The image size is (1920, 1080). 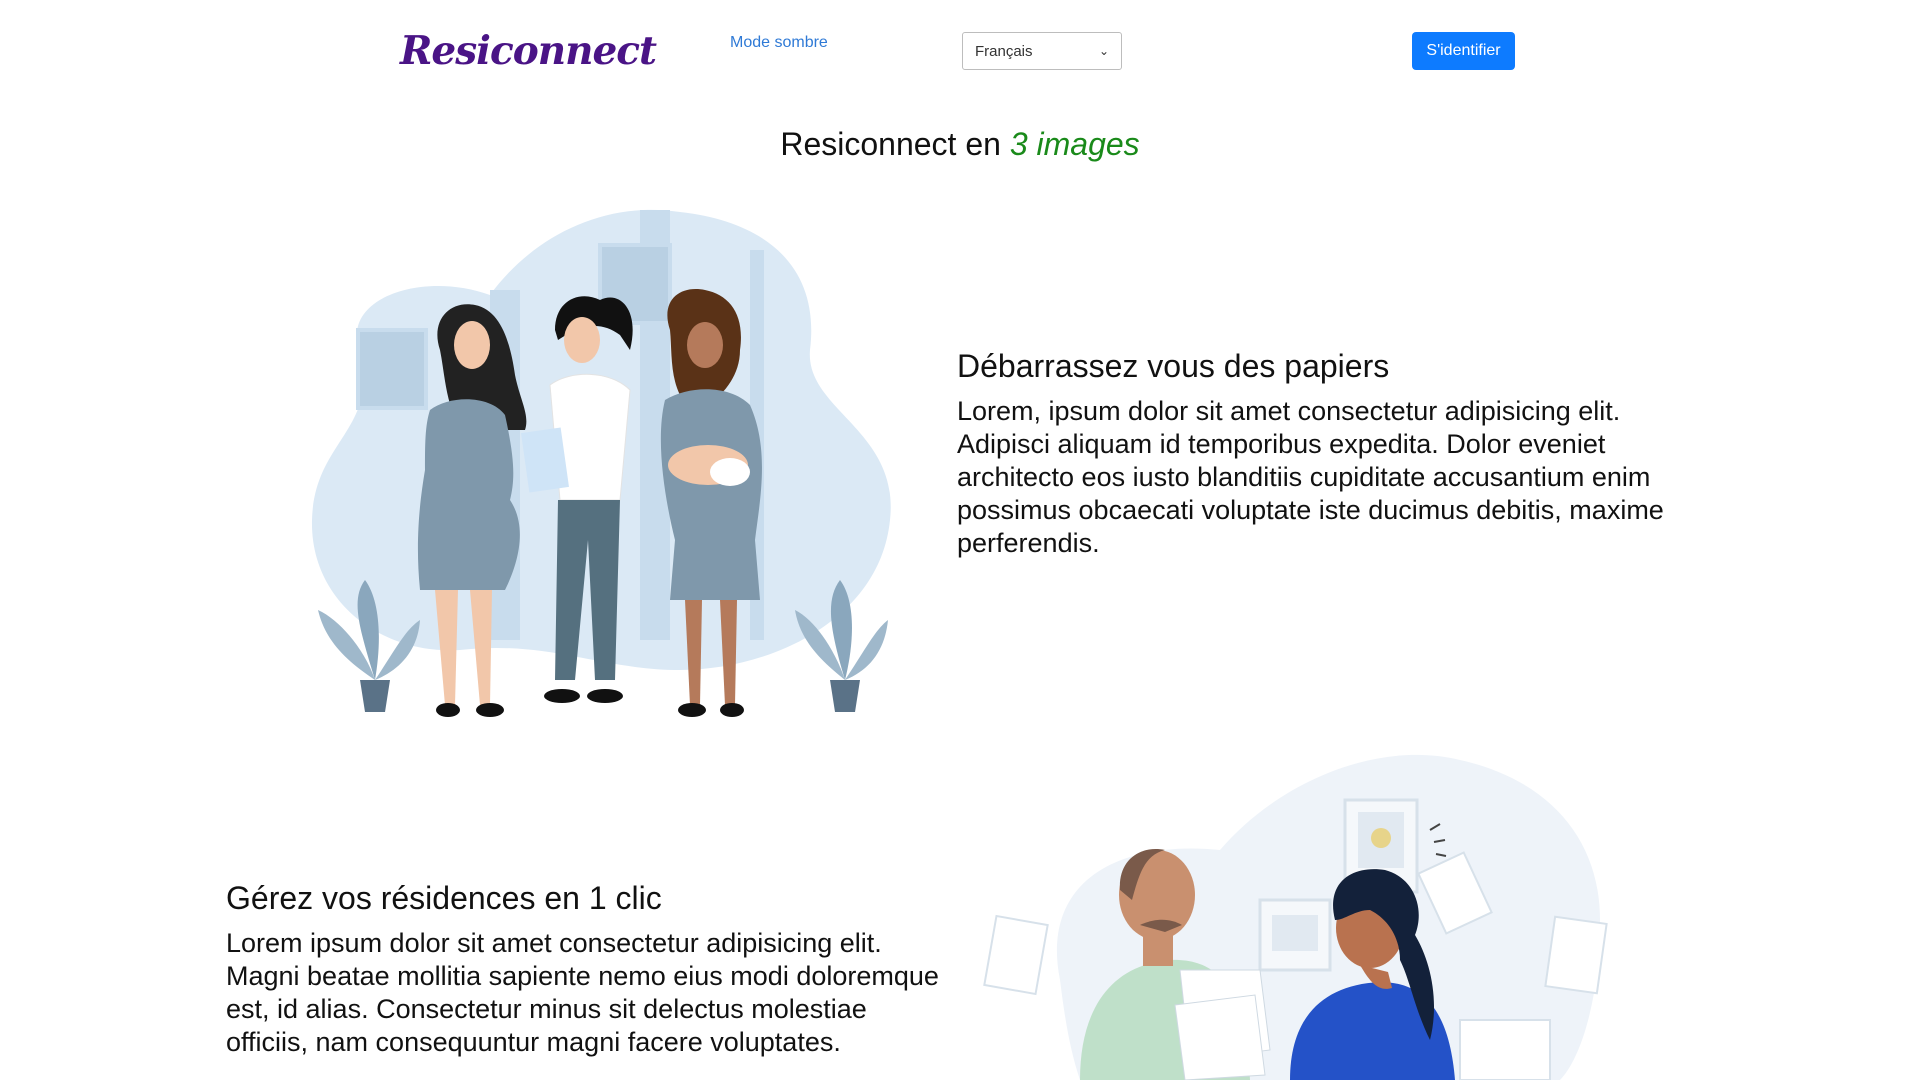 What do you see at coordinates (1295, 917) in the screenshot?
I see `paperwork-illustration` at bounding box center [1295, 917].